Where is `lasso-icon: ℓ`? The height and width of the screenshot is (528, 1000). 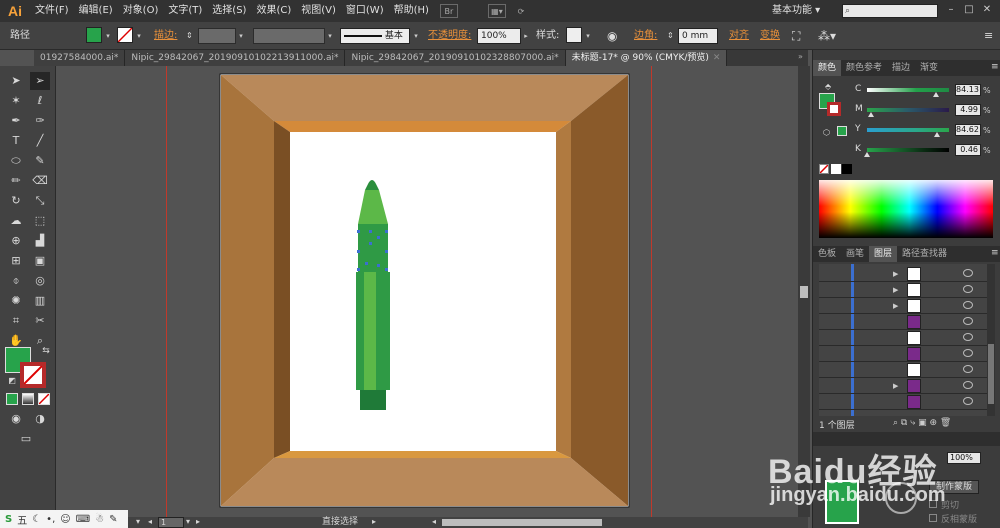
lasso-icon: ℓ is located at coordinates (40, 101).